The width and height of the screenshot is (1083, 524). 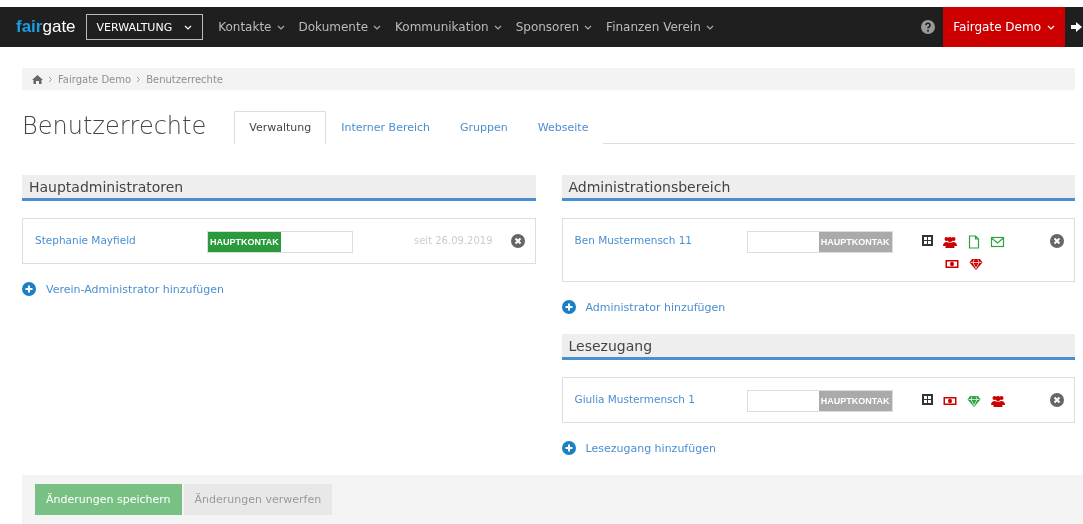 What do you see at coordinates (280, 127) in the screenshot?
I see `tab: Verwaltung` at bounding box center [280, 127].